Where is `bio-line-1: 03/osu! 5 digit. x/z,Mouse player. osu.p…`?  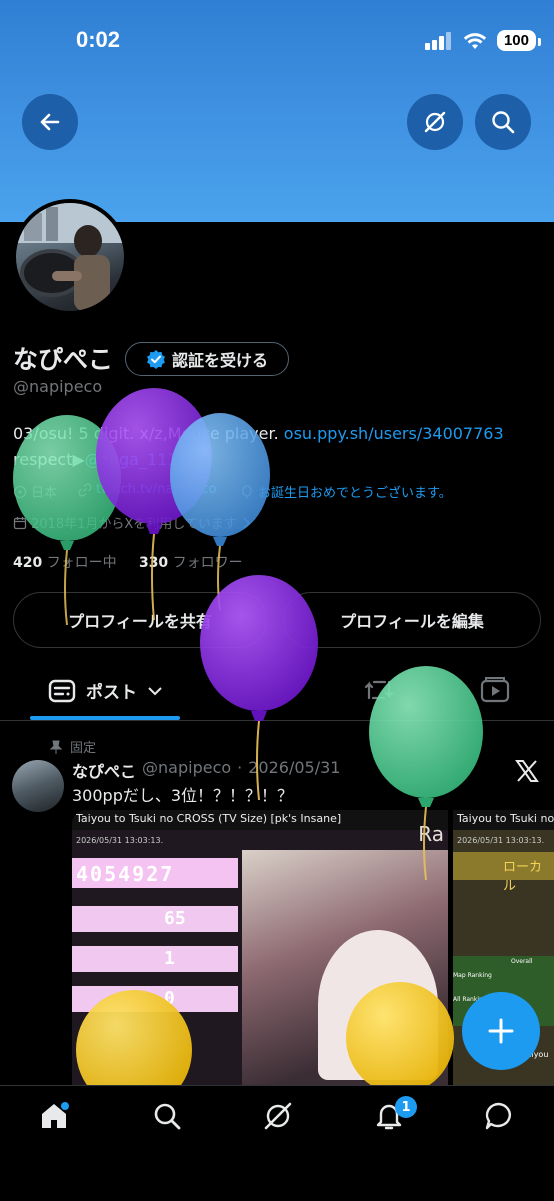 bio-line-1: 03/osu! 5 digit. x/z,Mouse player. osu.p… is located at coordinates (278, 434).